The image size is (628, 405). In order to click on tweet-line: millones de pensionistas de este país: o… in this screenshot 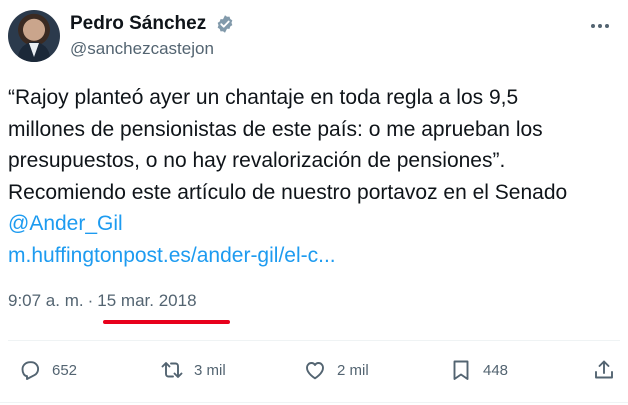, I will do `click(275, 129)`.